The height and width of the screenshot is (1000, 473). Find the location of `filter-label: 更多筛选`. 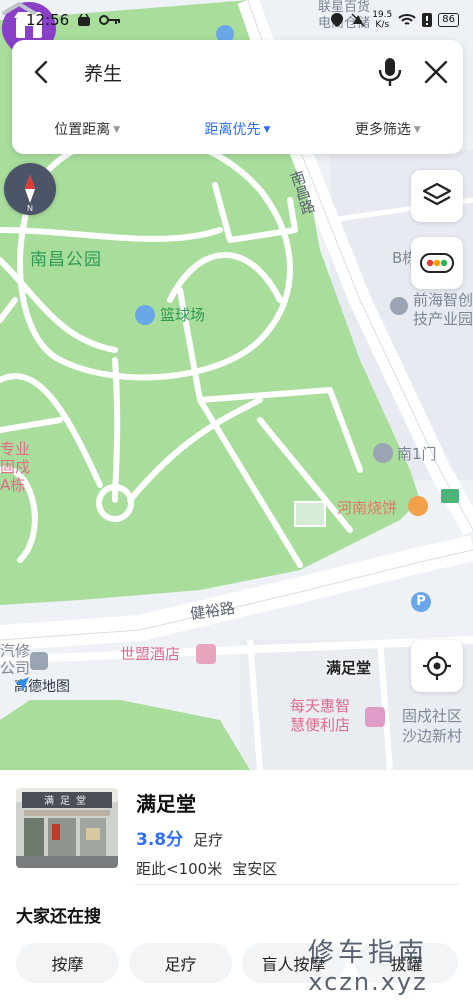

filter-label: 更多筛选 is located at coordinates (382, 130).